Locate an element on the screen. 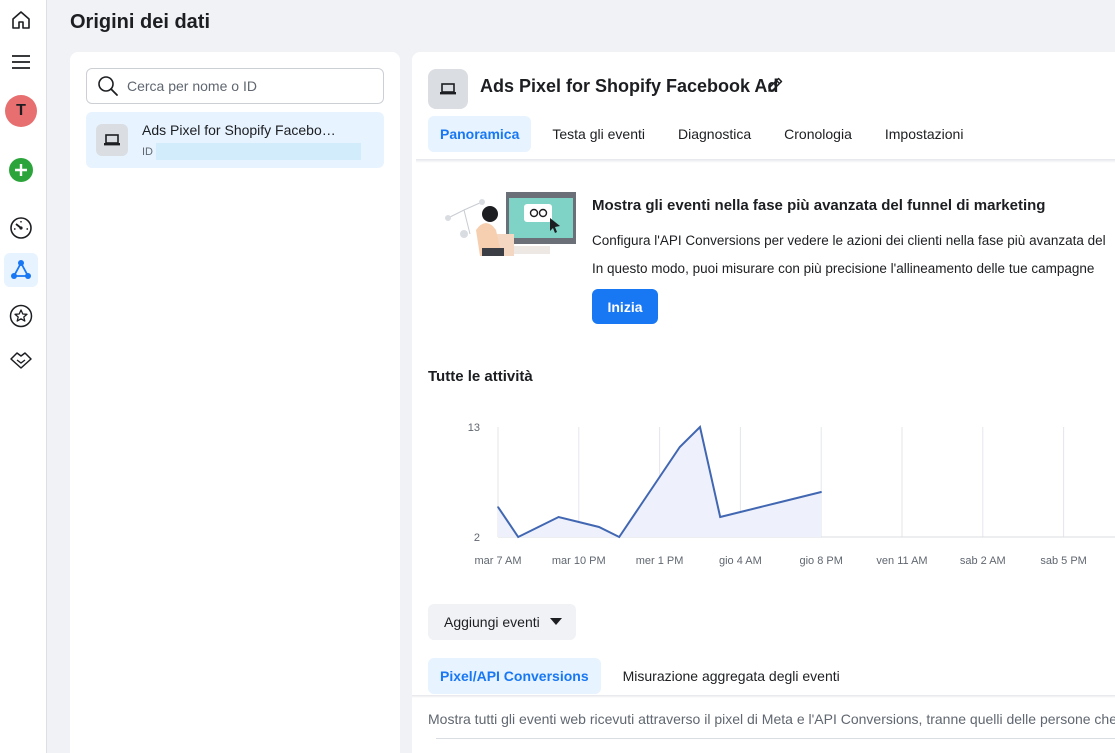 The image size is (1115, 753). chart-x-tick-label: sab 2 AM is located at coordinates (983, 561).